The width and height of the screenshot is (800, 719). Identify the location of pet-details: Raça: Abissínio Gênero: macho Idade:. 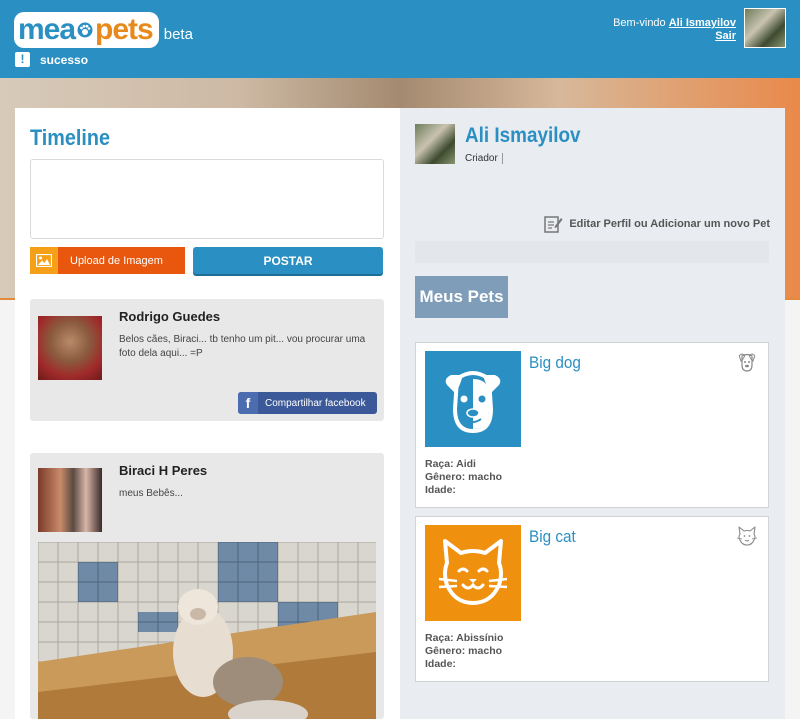
(464, 651).